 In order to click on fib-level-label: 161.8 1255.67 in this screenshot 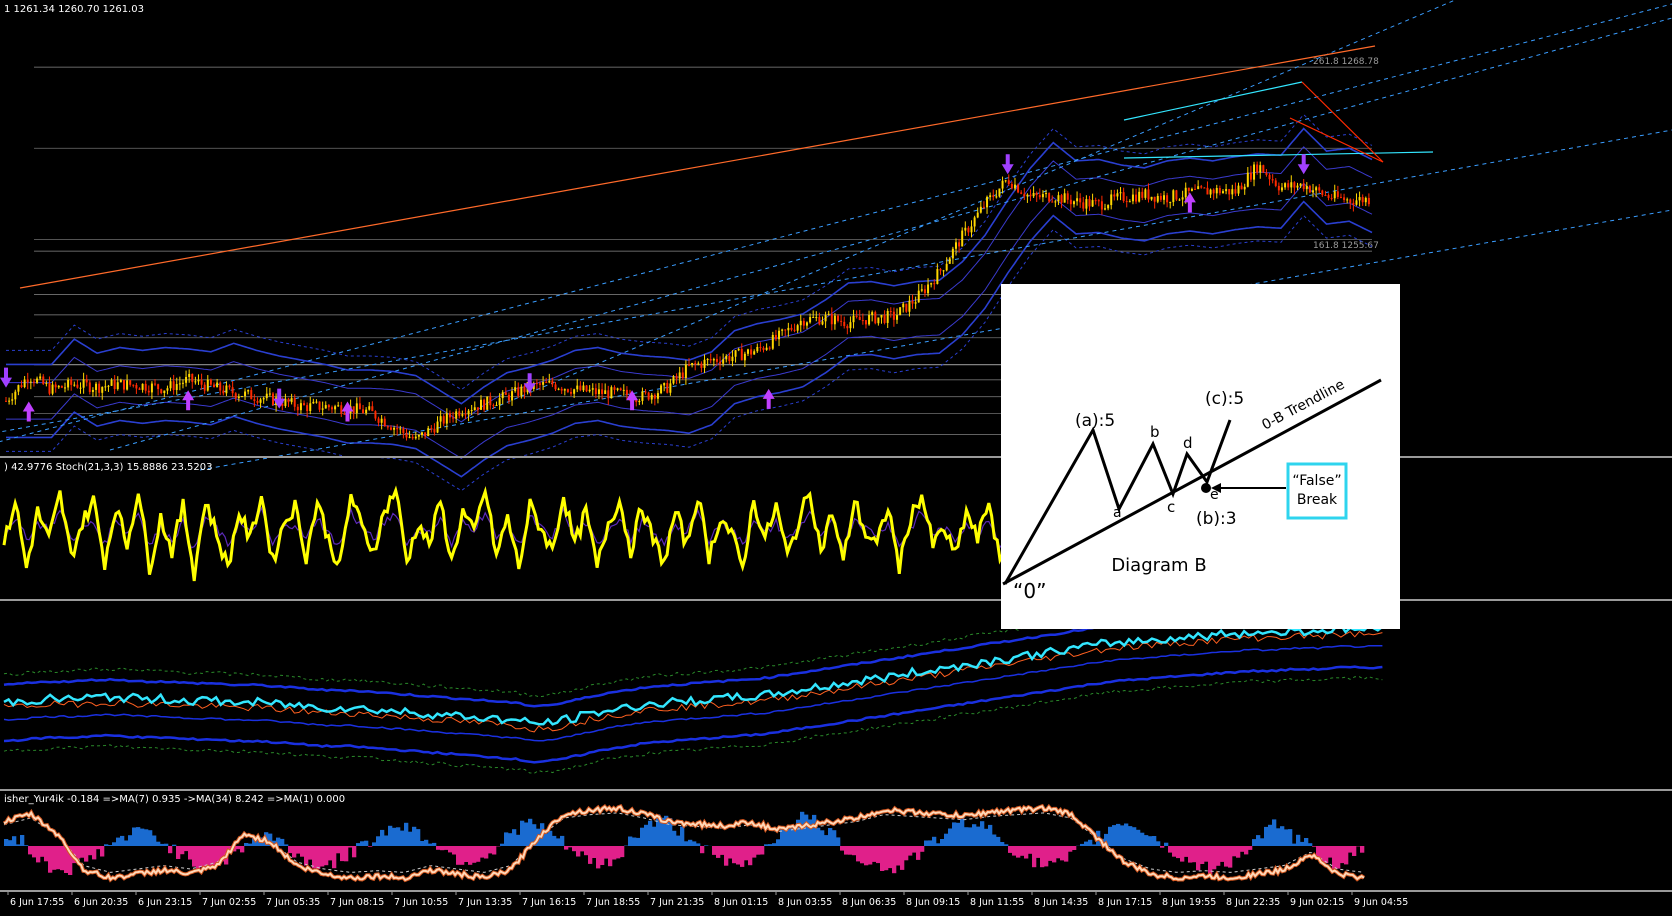, I will do `click(1346, 246)`.